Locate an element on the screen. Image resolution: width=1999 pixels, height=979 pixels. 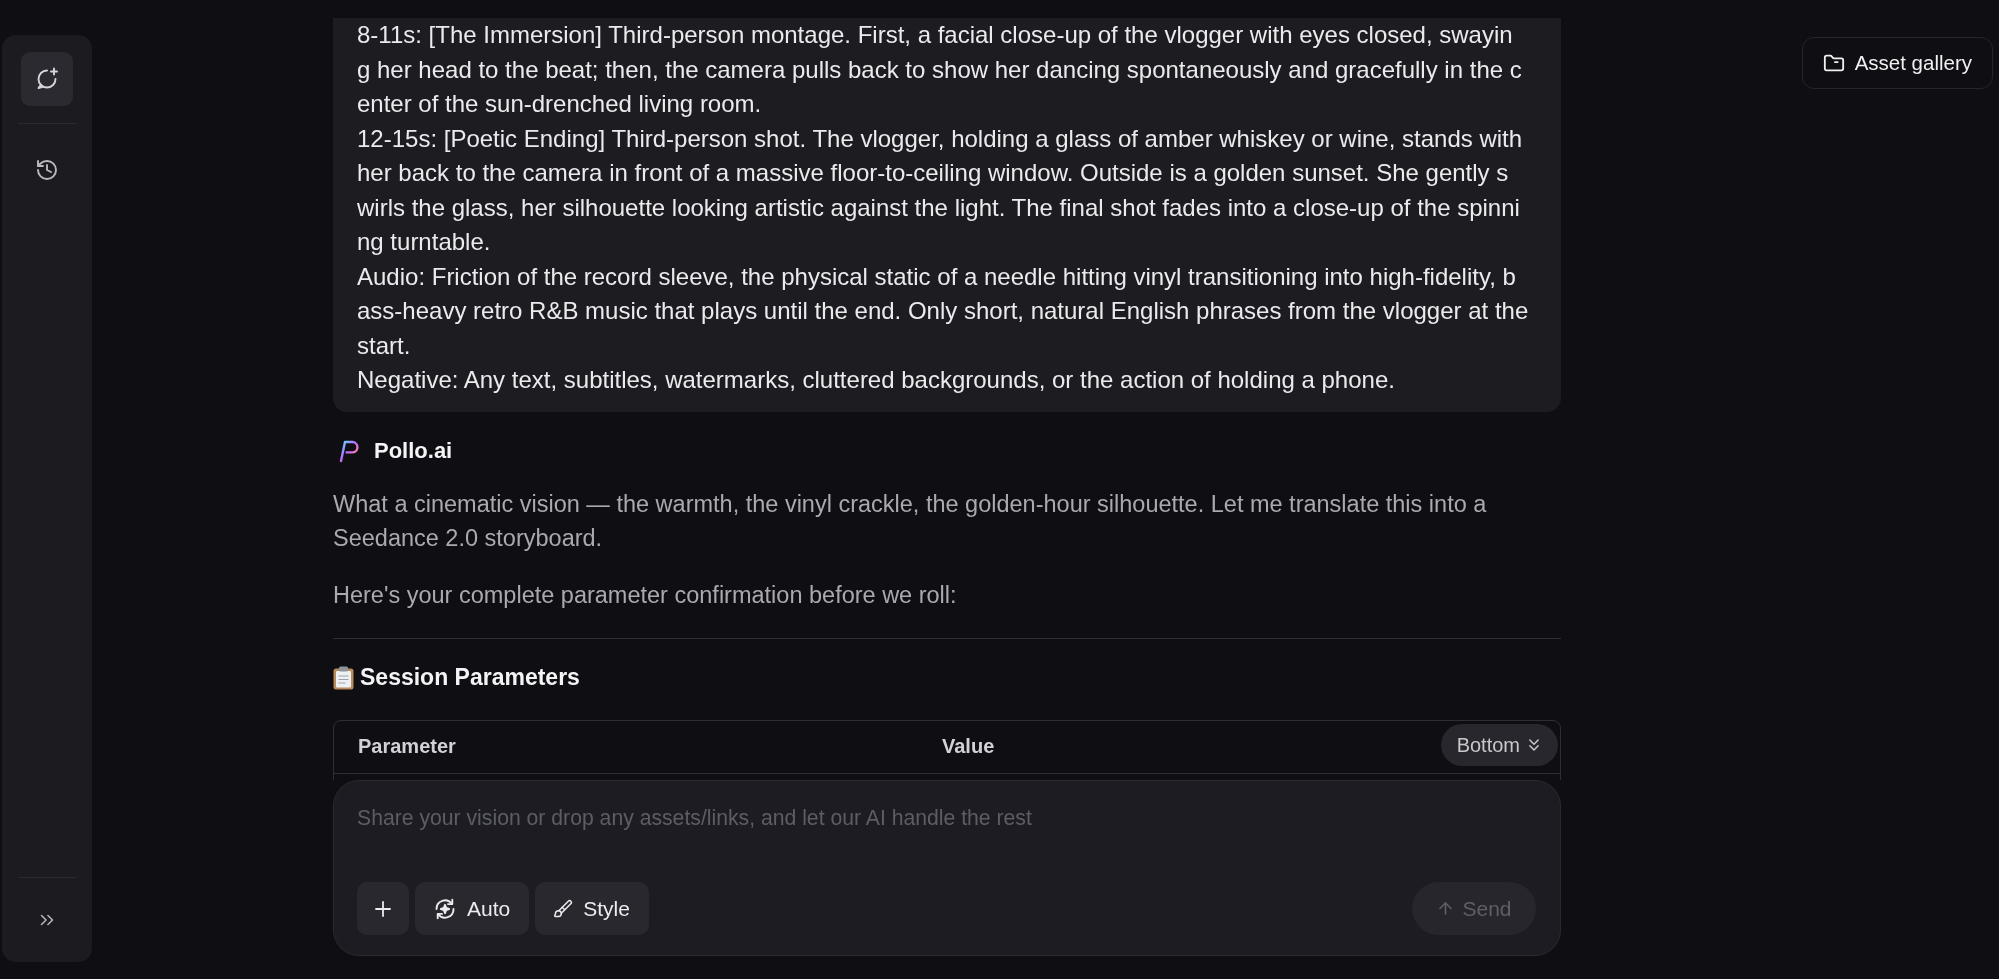
folder-icon is located at coordinates (1833, 63).